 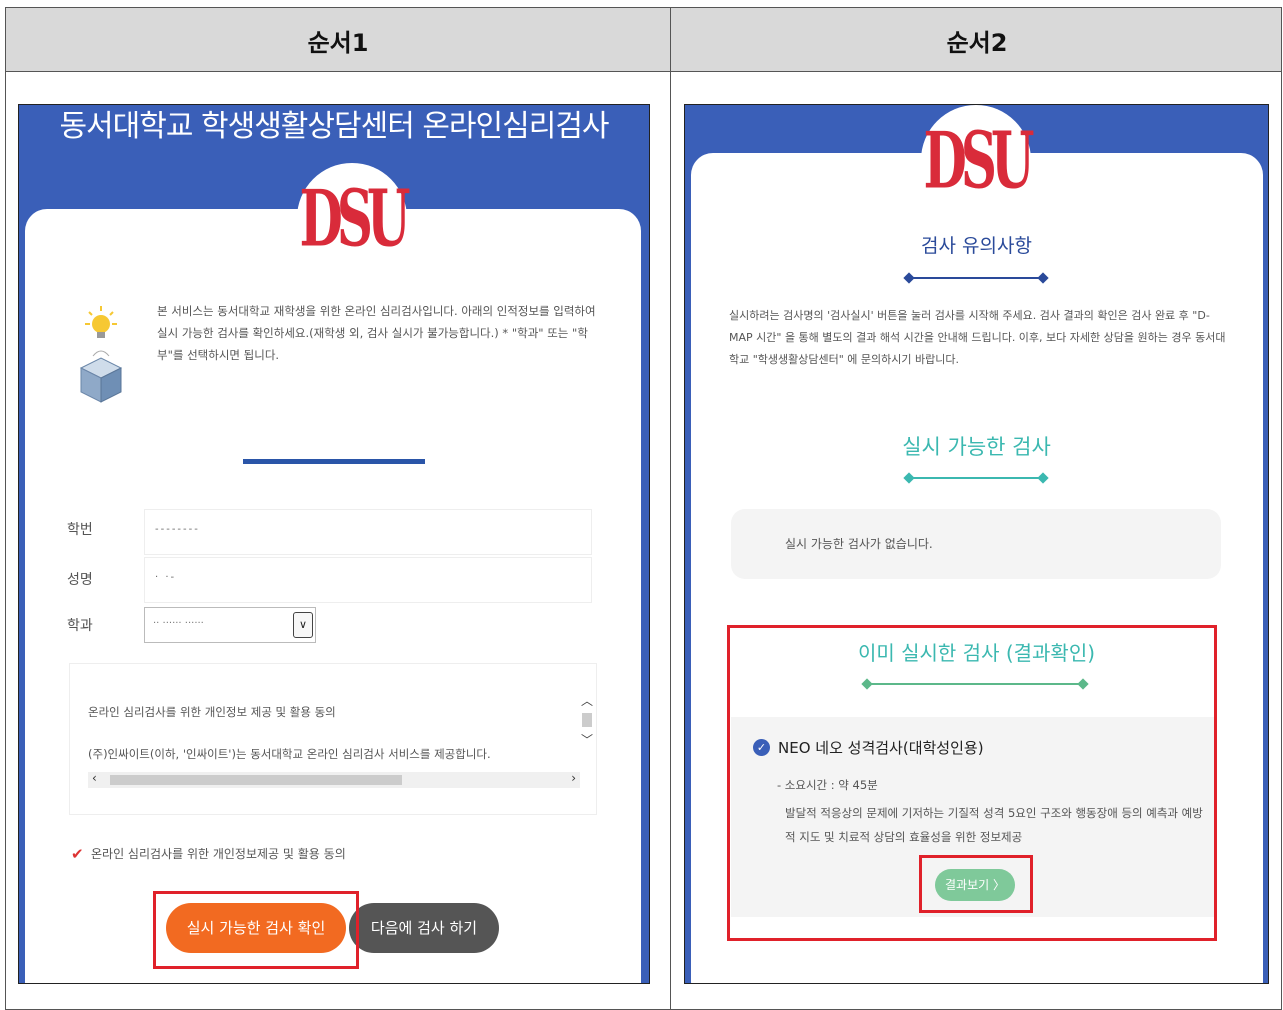 I want to click on dept-label: 학과, so click(x=80, y=626).